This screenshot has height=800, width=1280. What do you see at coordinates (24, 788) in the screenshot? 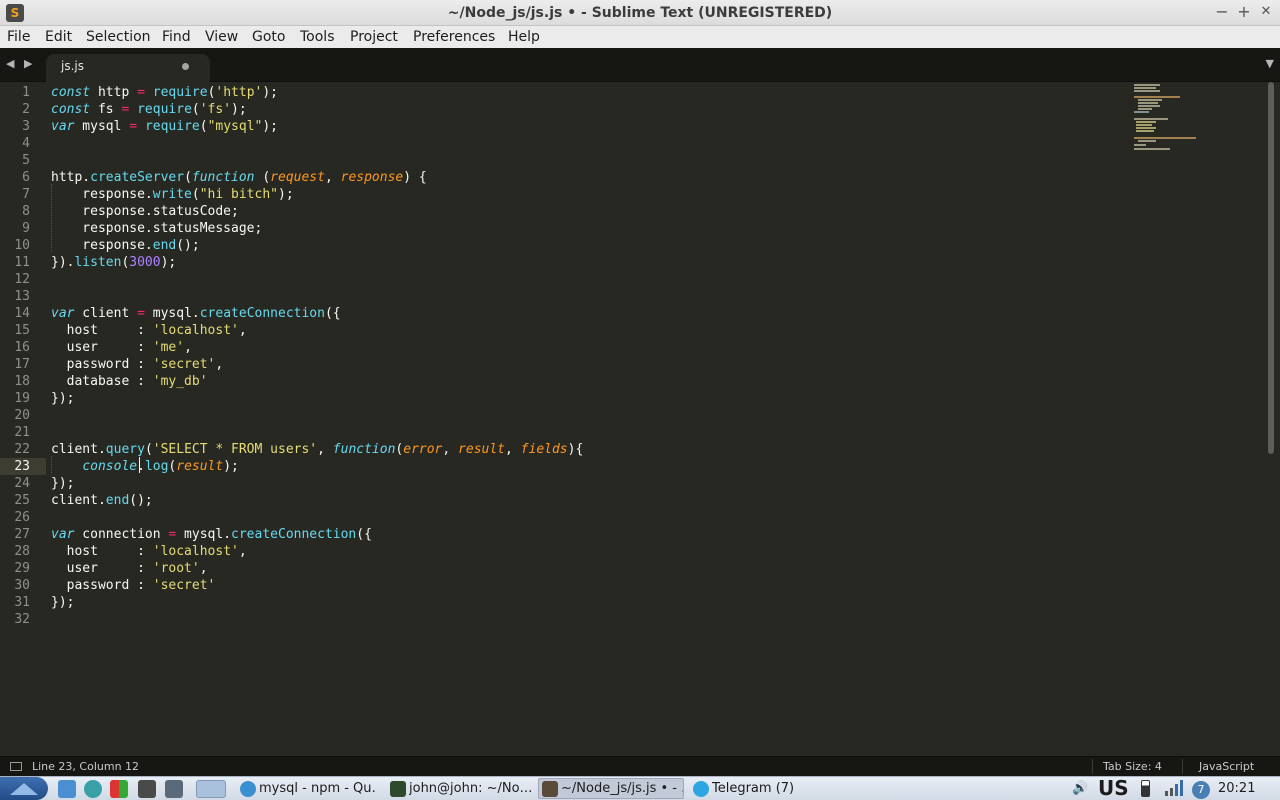
I see `start-menu-icon` at bounding box center [24, 788].